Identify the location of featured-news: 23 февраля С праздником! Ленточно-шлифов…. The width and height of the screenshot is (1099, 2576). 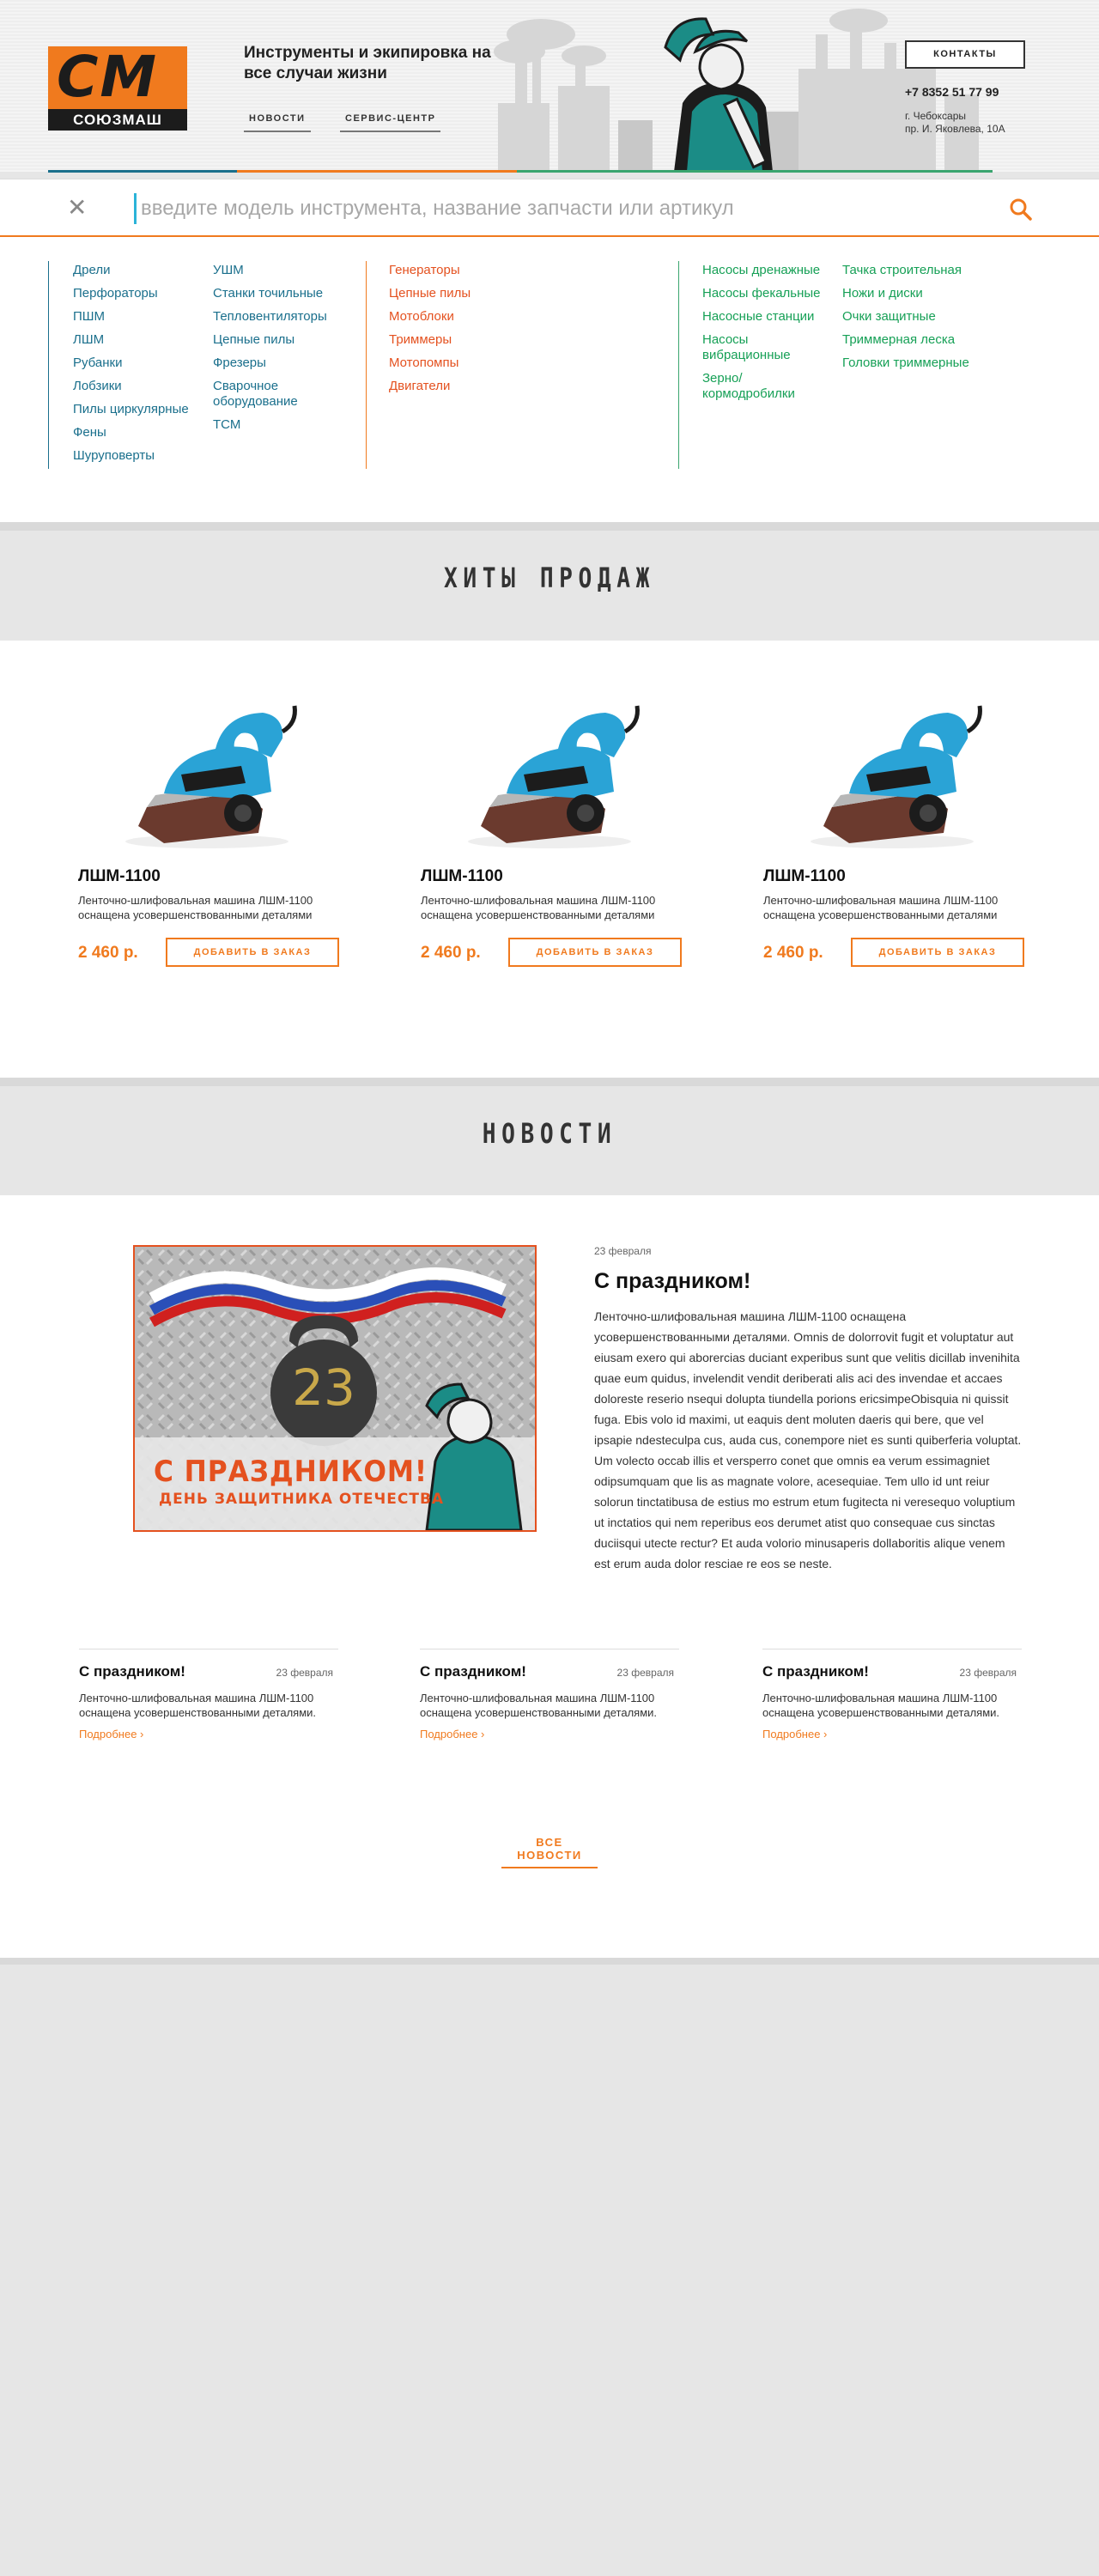
(808, 1409).